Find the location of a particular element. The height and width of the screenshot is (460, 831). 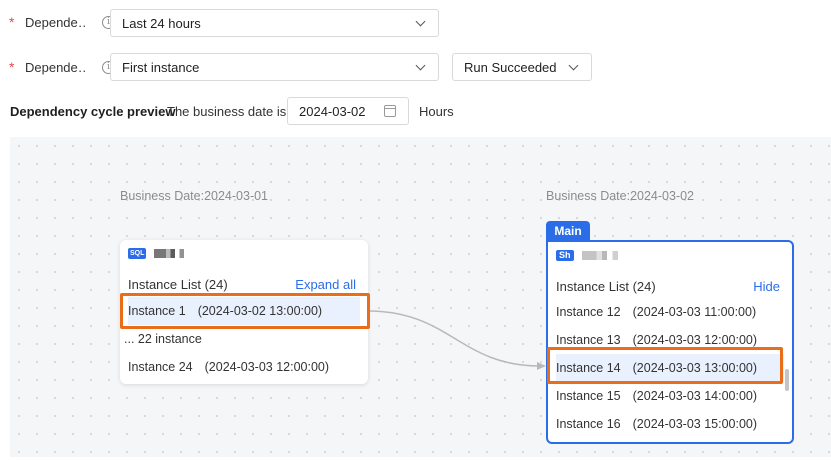

node-header: Sh is located at coordinates (587, 255).